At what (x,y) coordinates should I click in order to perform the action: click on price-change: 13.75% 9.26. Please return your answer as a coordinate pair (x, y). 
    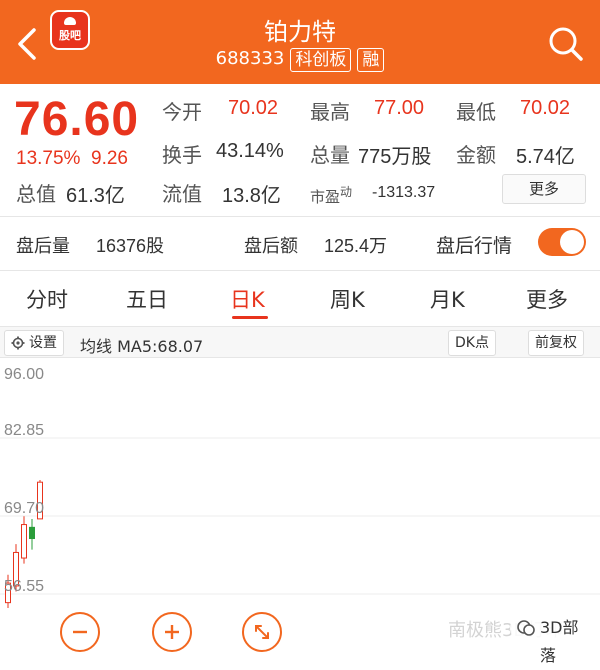
    Looking at the image, I should click on (72, 159).